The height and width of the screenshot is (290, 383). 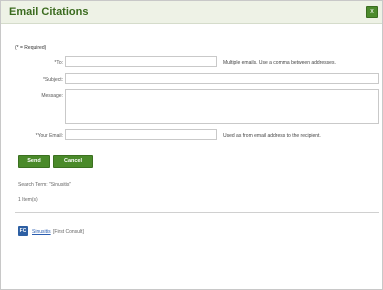 I want to click on subject-label: *Subject:, so click(x=52, y=80).